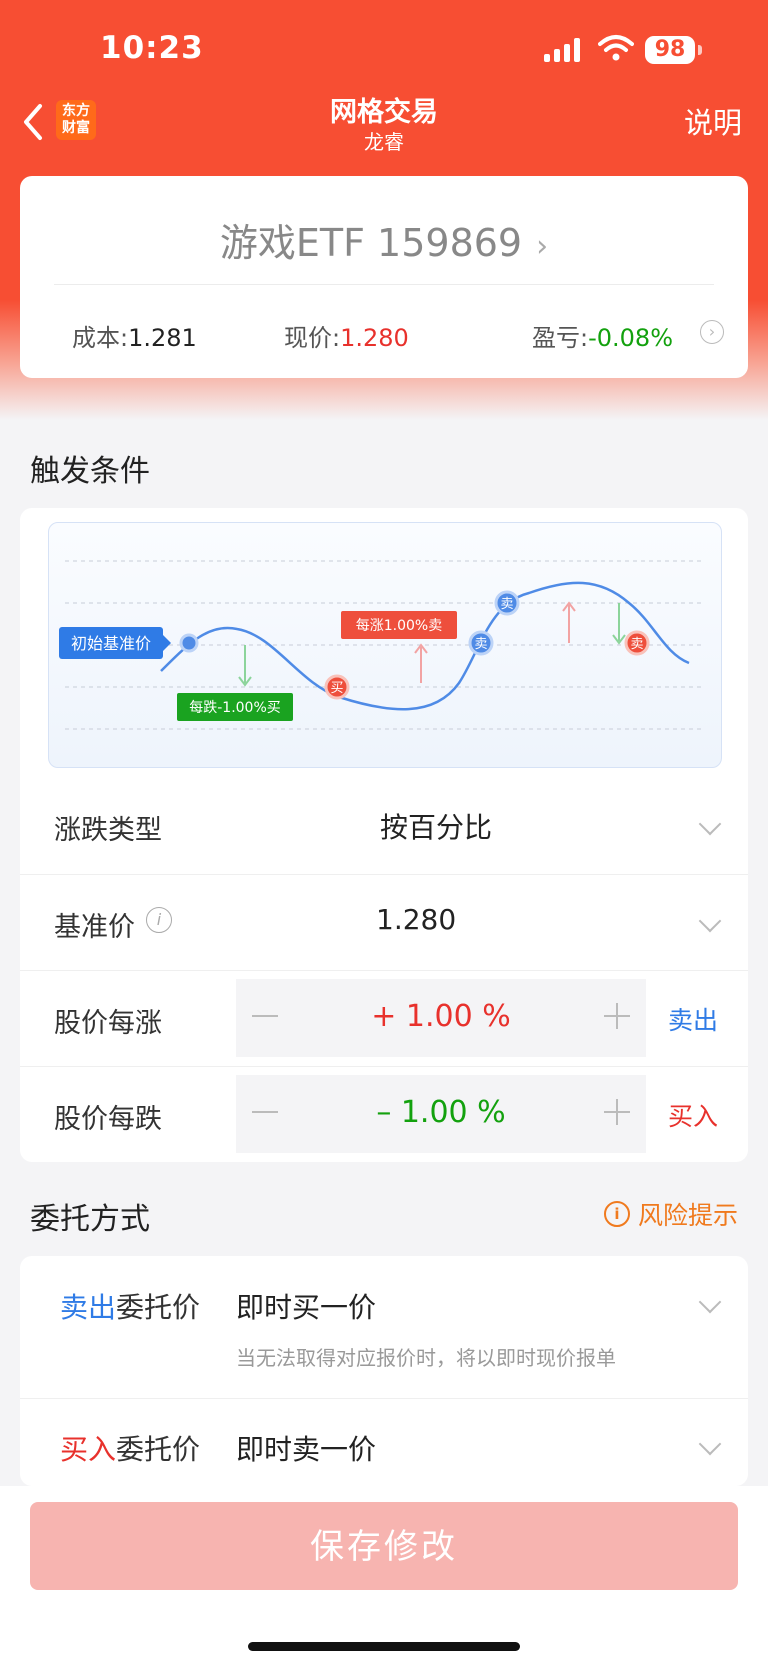  I want to click on price-label: 现价:, so click(312, 338).